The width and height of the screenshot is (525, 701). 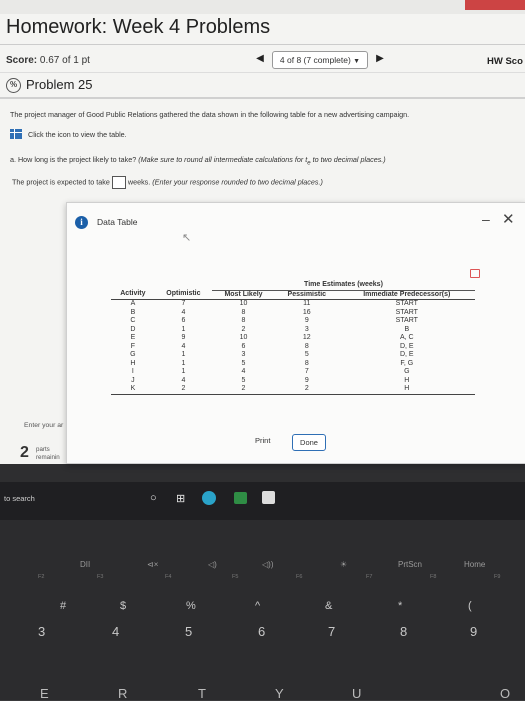 I want to click on question-navigator: 4 of 8 (7 complete) ▼, so click(x=320, y=60).